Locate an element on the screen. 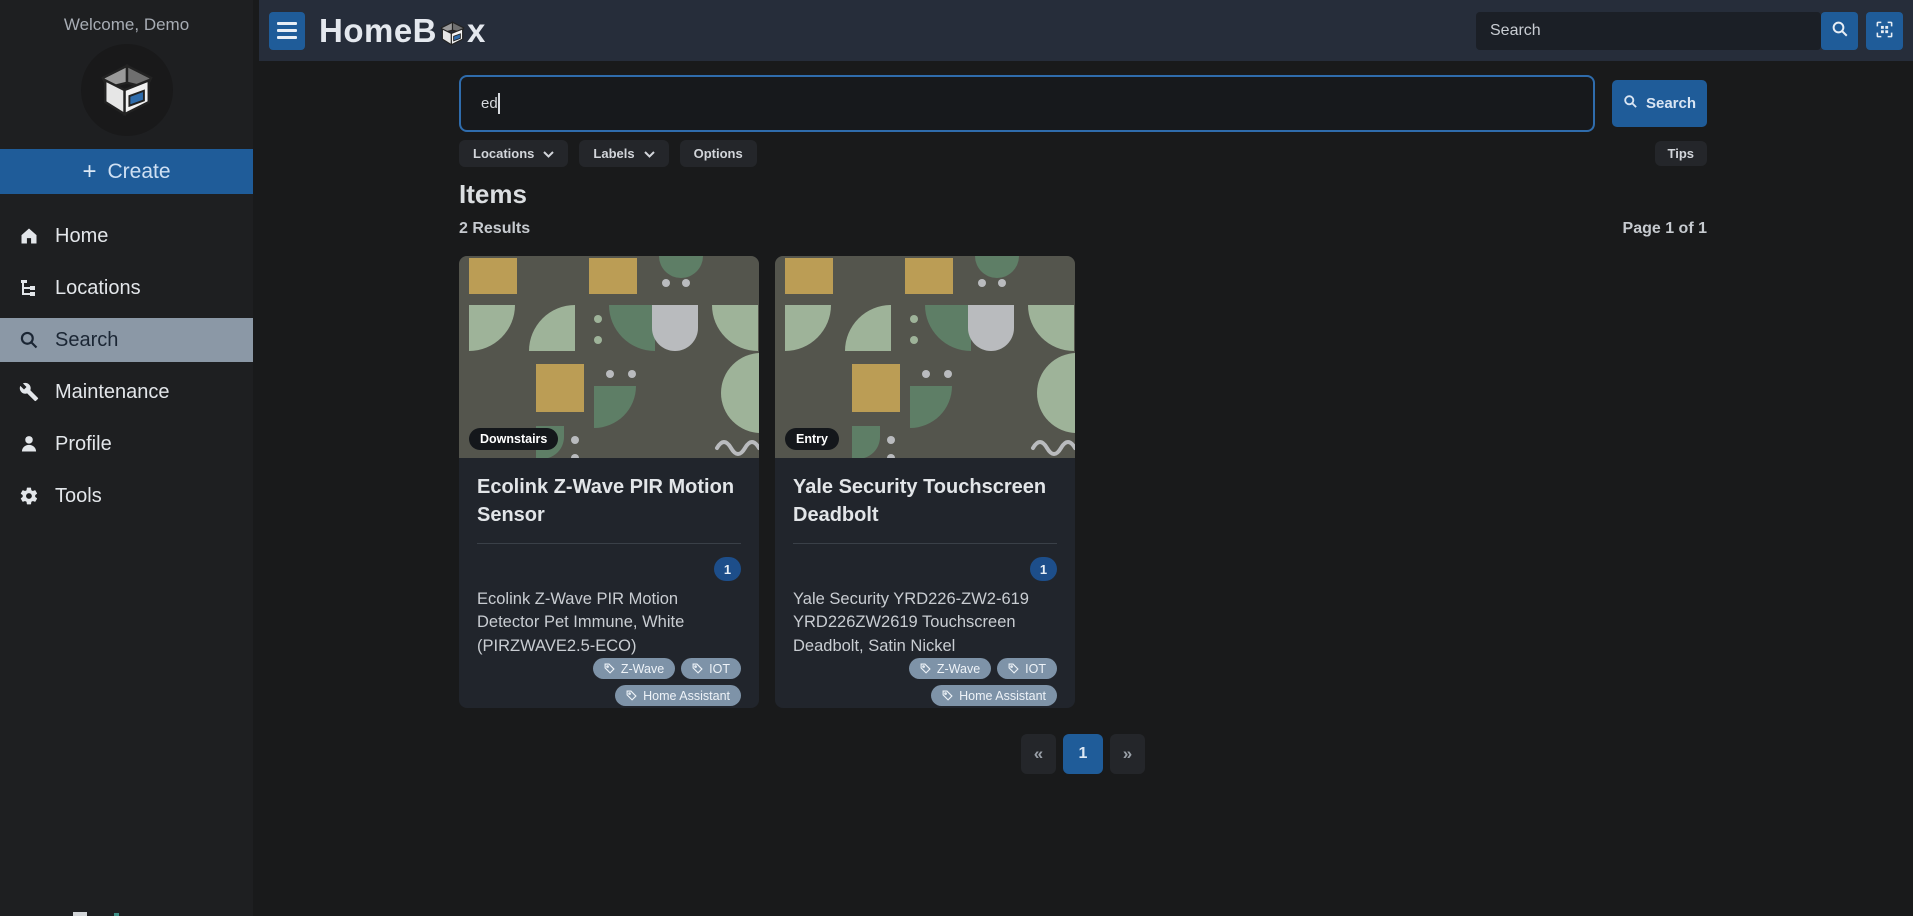  locations-filter-label: Locations is located at coordinates (504, 153).